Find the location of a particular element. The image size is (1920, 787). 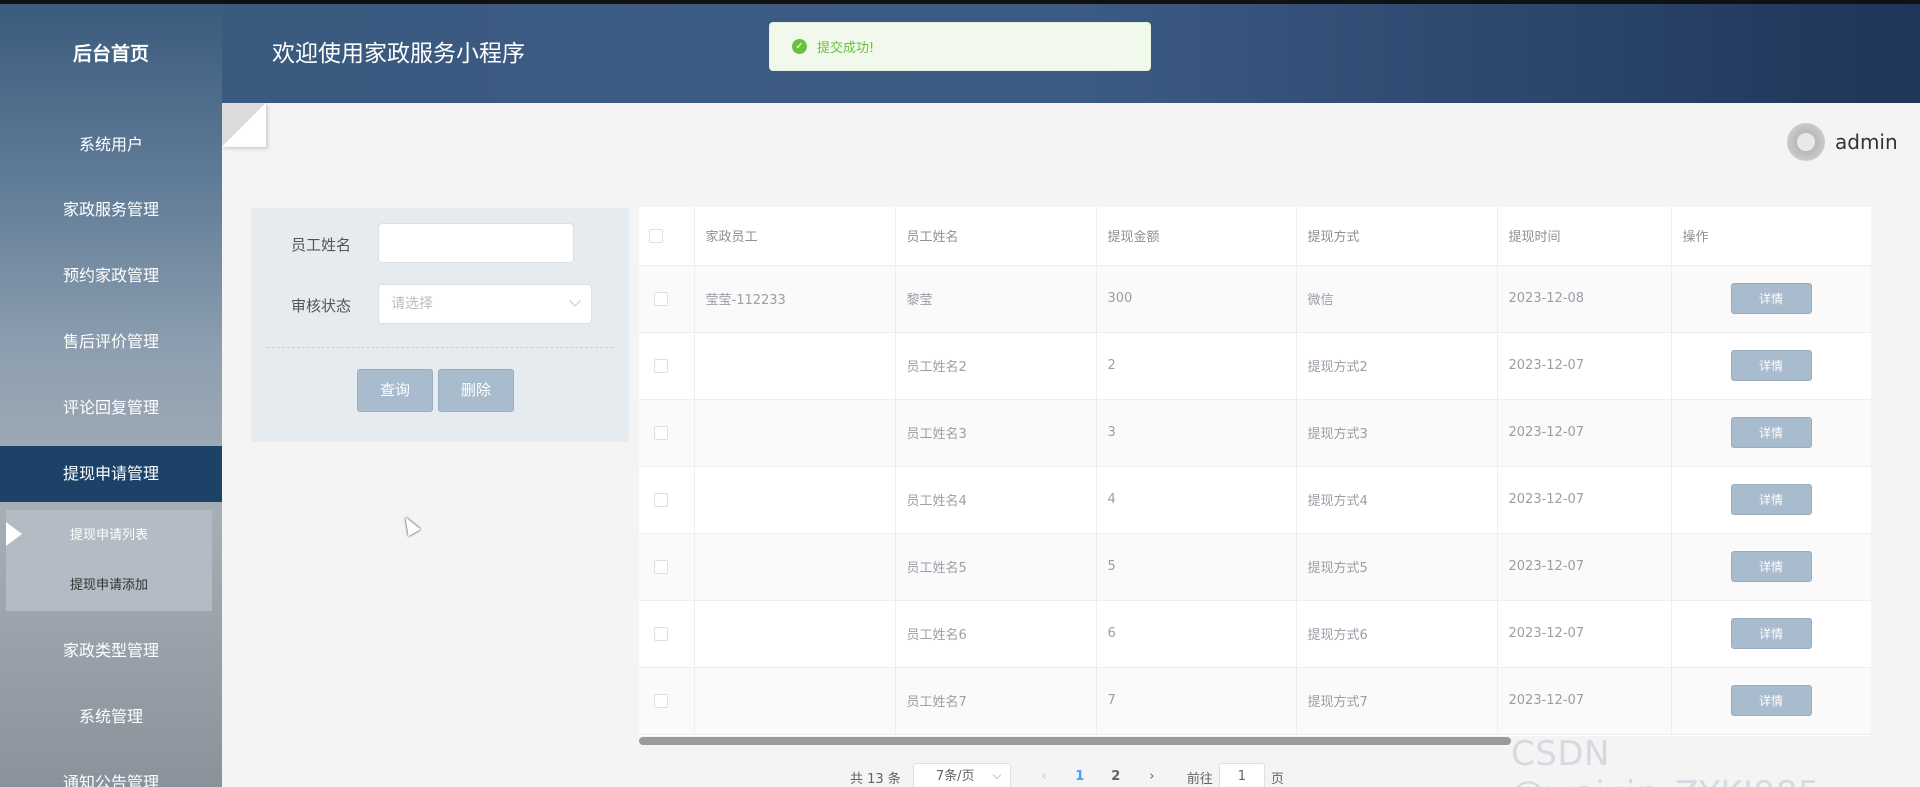

name-input is located at coordinates (476, 243).